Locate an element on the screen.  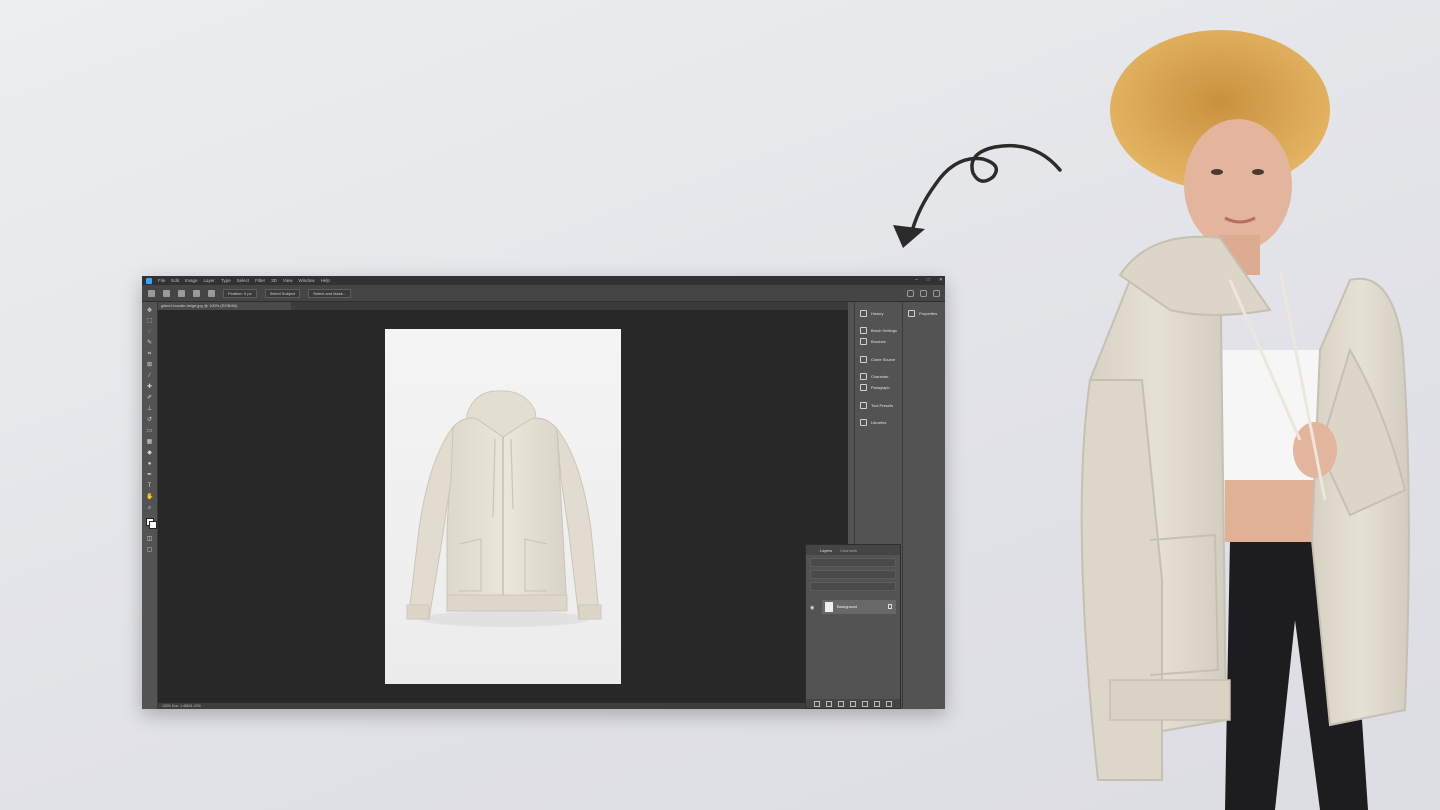
fx-icon is located at coordinates (829, 703).